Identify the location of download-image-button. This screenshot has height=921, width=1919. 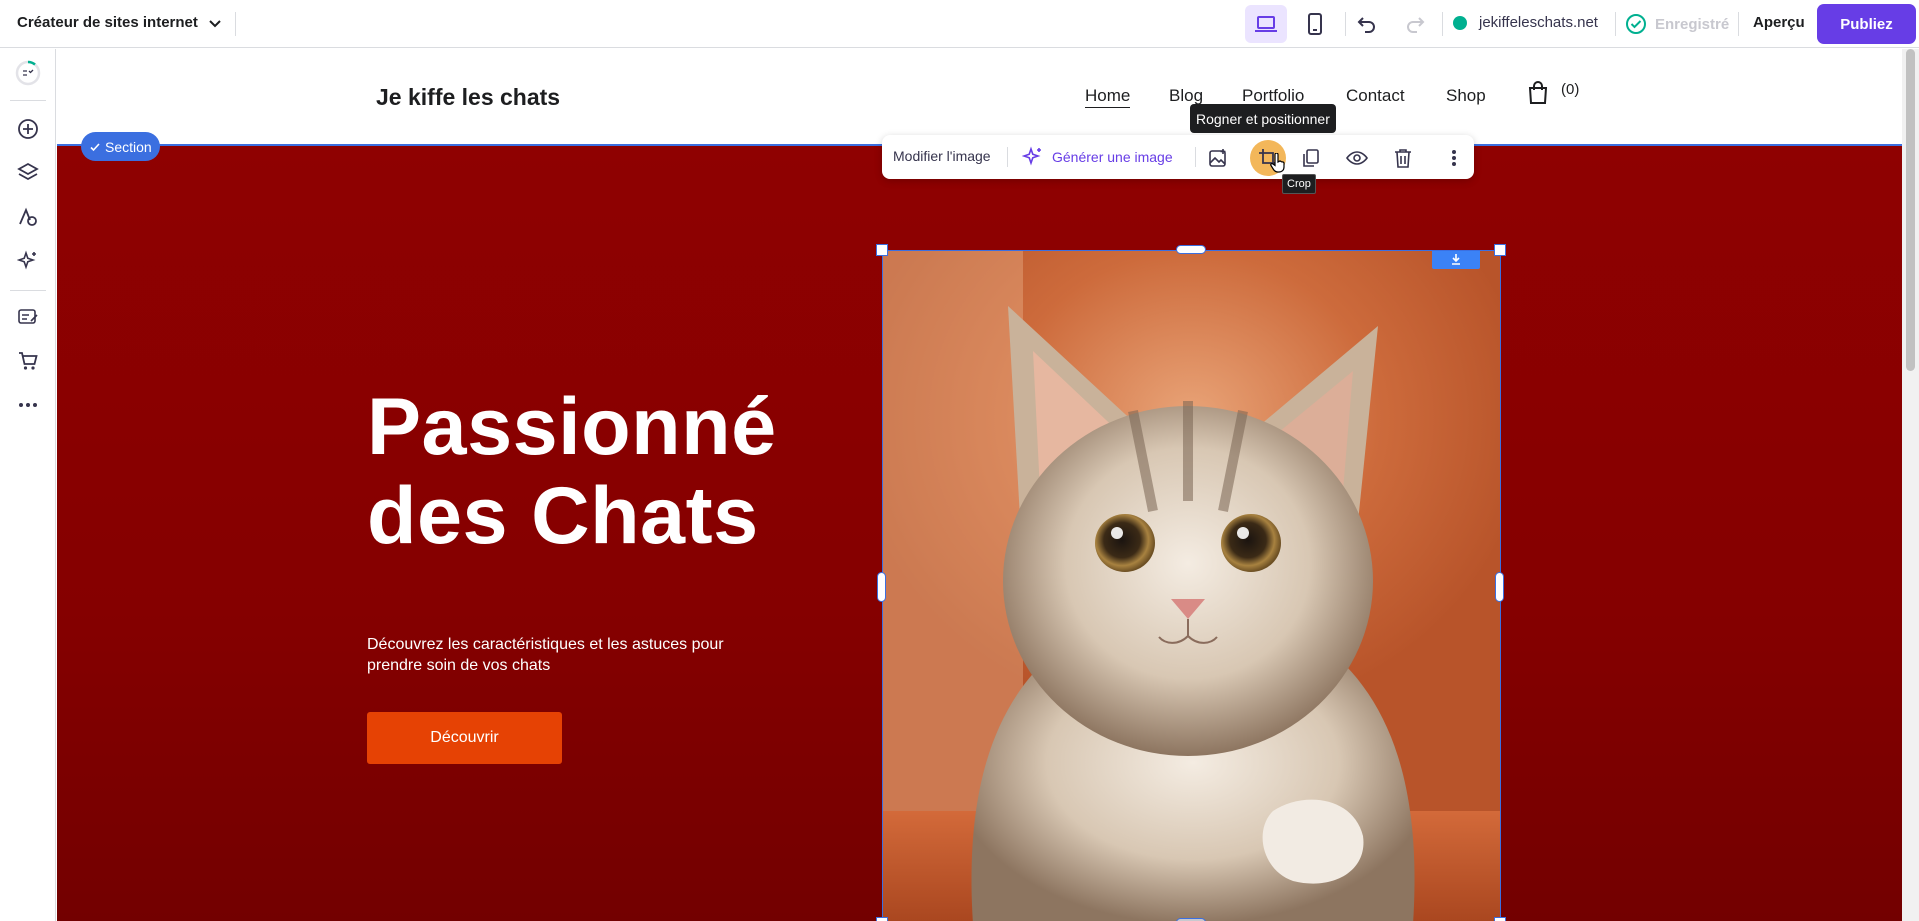
(1456, 260).